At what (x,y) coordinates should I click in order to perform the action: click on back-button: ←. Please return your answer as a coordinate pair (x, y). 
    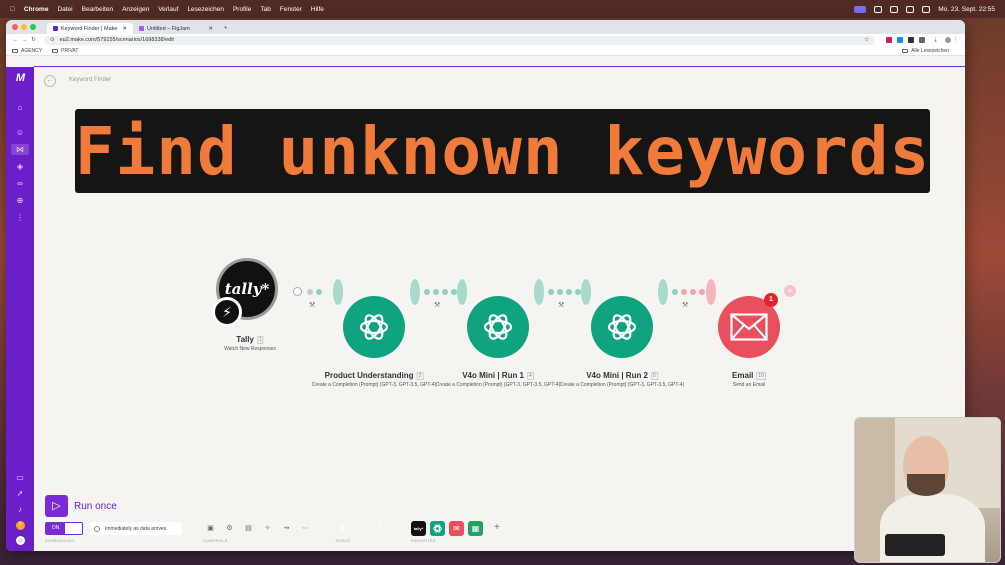
    Looking at the image, I should click on (50, 81).